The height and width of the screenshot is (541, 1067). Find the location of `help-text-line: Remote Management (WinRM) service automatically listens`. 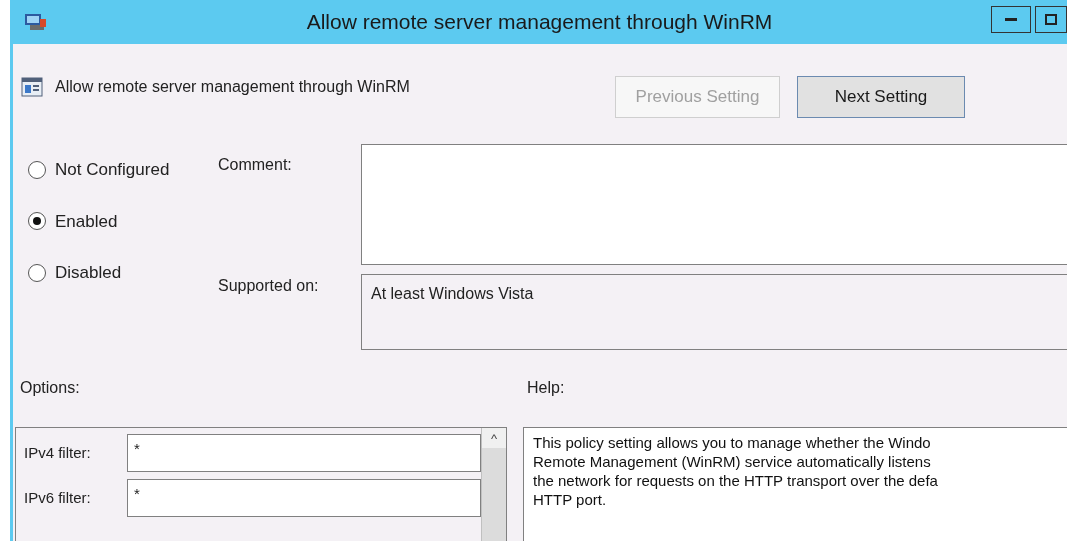

help-text-line: Remote Management (WinRM) service automatically listens is located at coordinates (732, 461).